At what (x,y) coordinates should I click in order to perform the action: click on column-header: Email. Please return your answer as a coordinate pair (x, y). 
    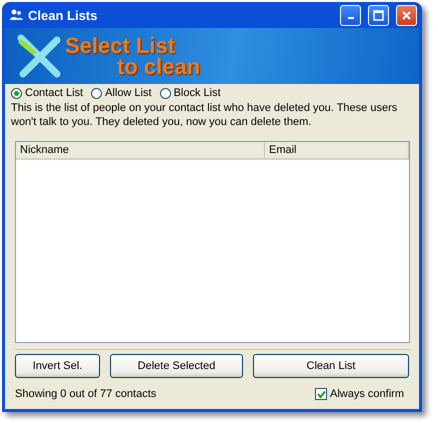
    Looking at the image, I should click on (337, 150).